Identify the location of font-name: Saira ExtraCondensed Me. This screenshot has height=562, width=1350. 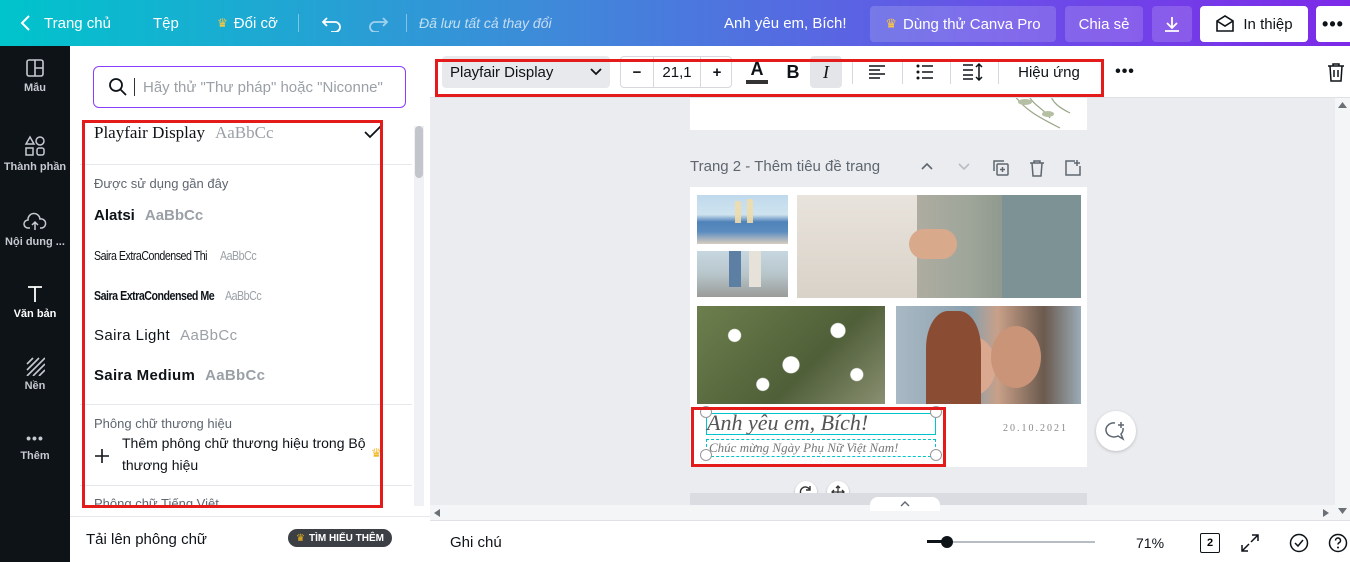
(154, 295).